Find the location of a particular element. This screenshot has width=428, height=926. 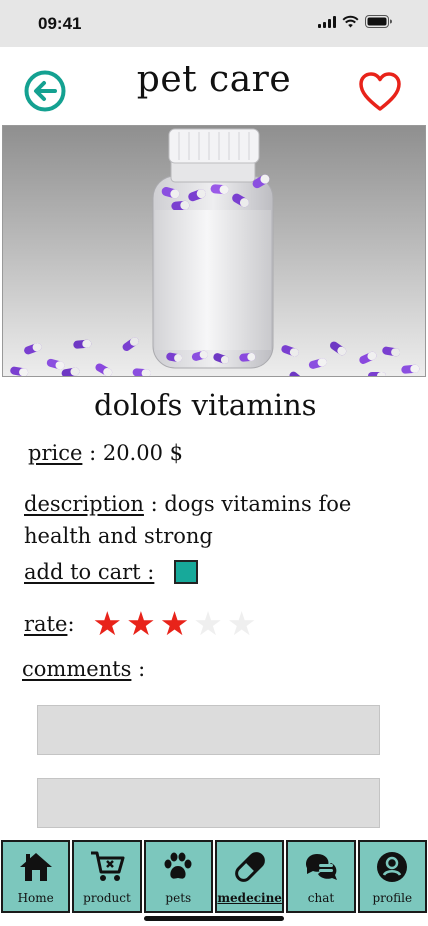

price-value: 20.00 $ is located at coordinates (142, 453).